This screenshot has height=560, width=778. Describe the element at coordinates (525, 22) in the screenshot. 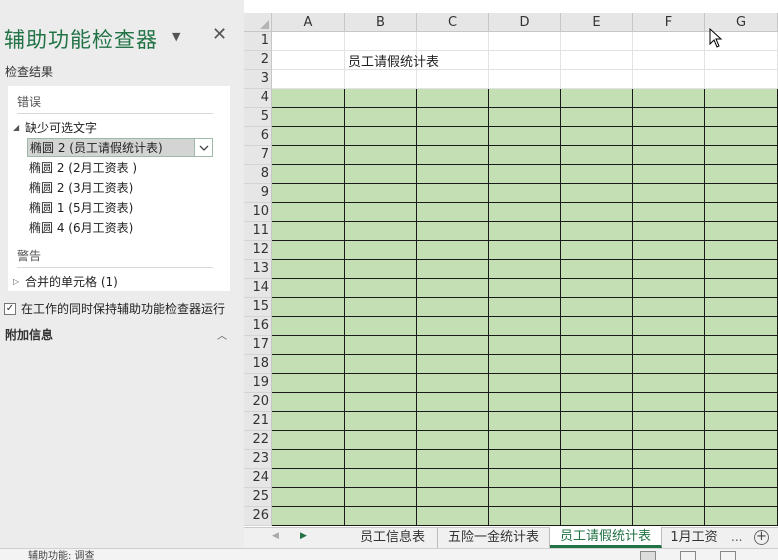

I see `column-header: D` at that location.